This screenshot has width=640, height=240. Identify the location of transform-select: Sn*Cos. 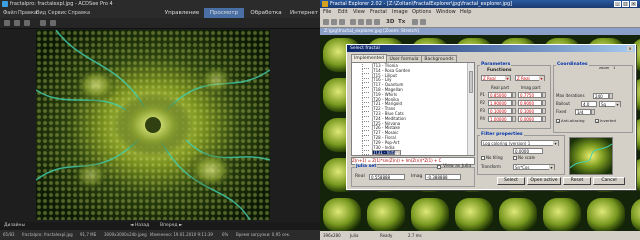
(534, 167).